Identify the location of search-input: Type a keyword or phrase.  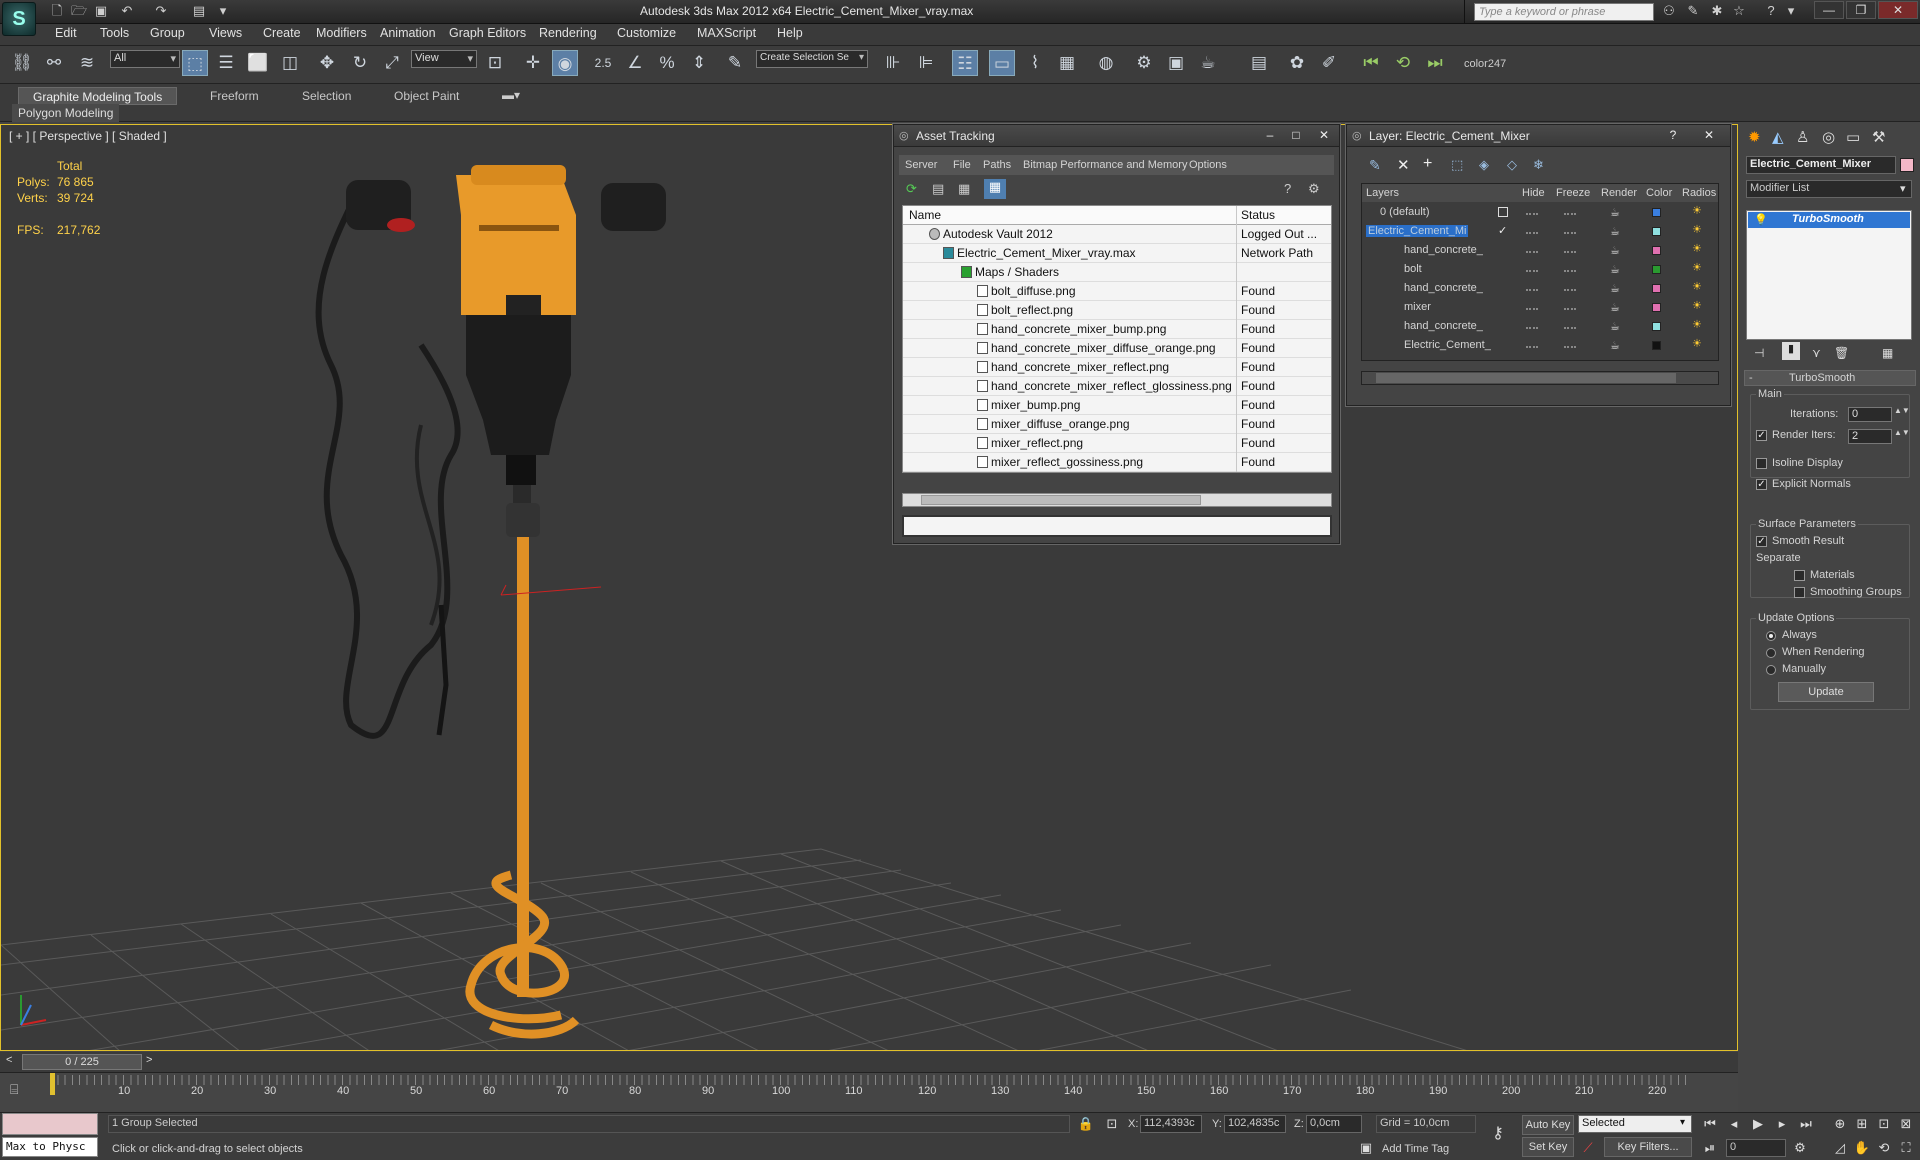
(1564, 12).